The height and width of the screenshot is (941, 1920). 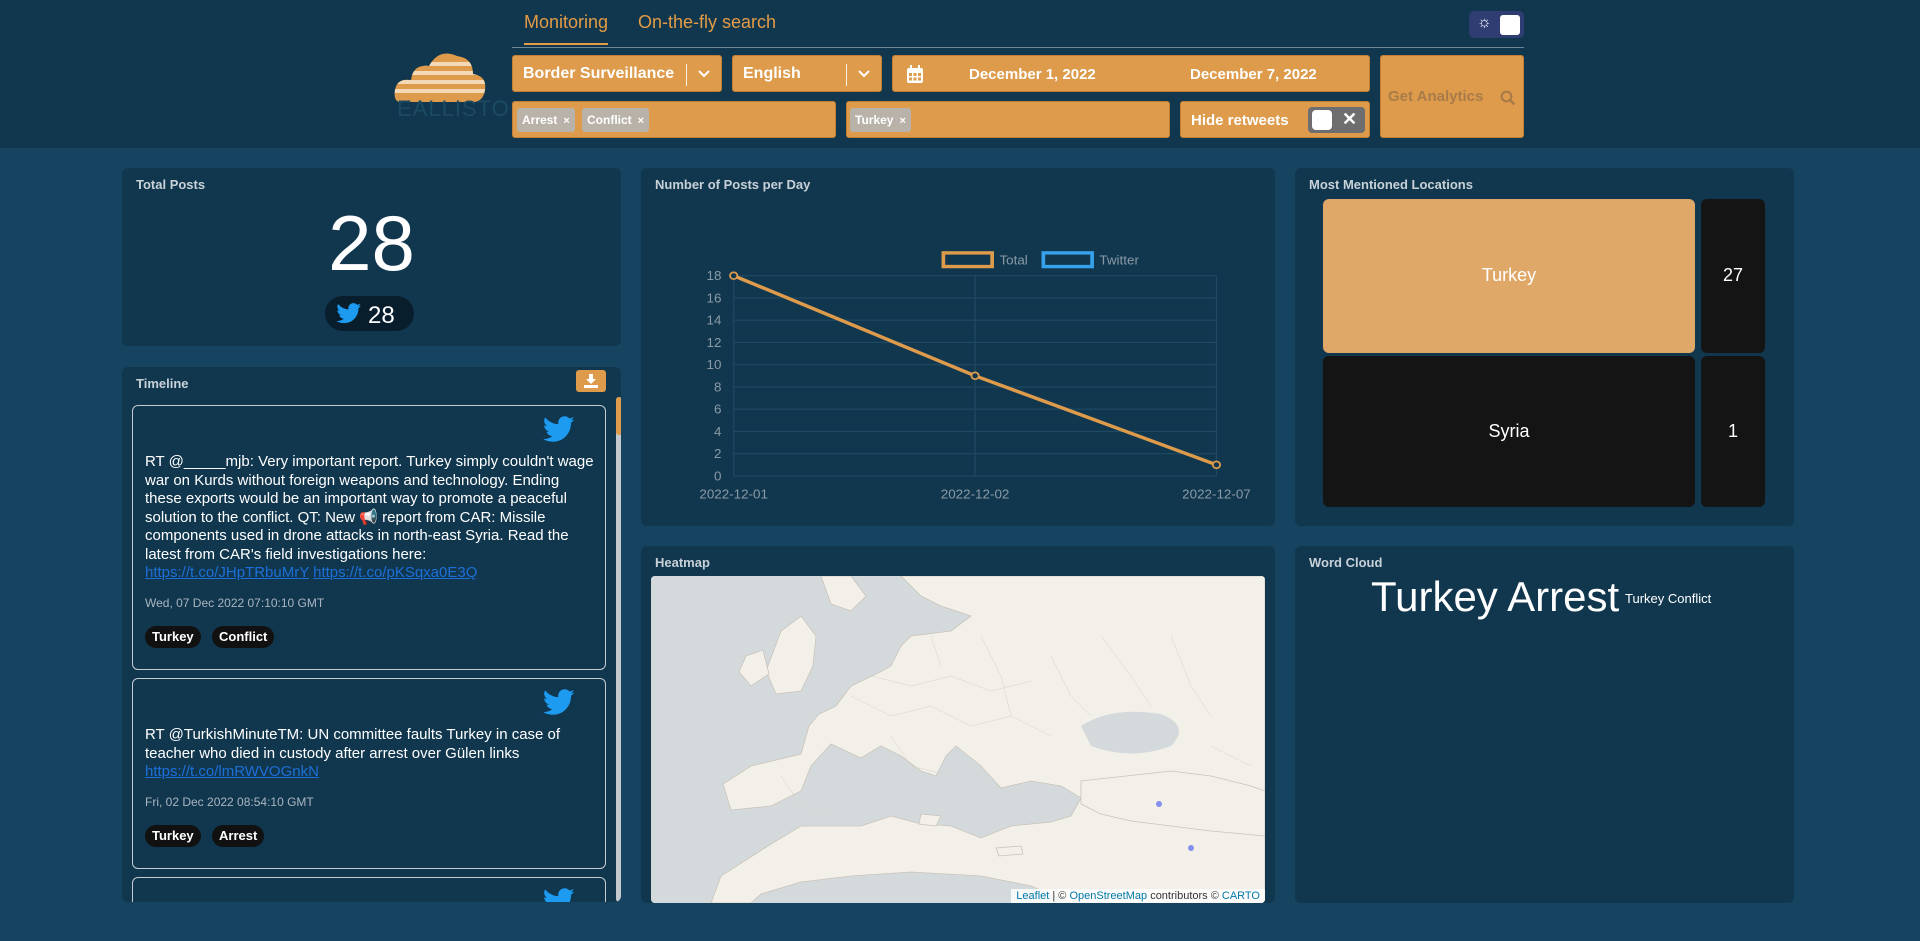 What do you see at coordinates (1018, 24) in the screenshot?
I see `nav-tabs: Monitoring On-the-fly search` at bounding box center [1018, 24].